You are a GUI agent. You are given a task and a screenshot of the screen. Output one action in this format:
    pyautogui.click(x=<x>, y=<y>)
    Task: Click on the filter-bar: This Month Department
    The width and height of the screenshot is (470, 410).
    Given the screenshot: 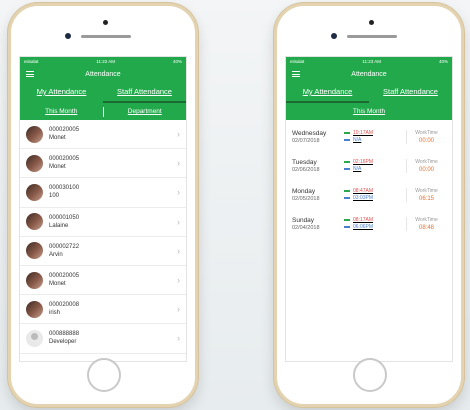 What is the action you would take?
    pyautogui.click(x=103, y=111)
    